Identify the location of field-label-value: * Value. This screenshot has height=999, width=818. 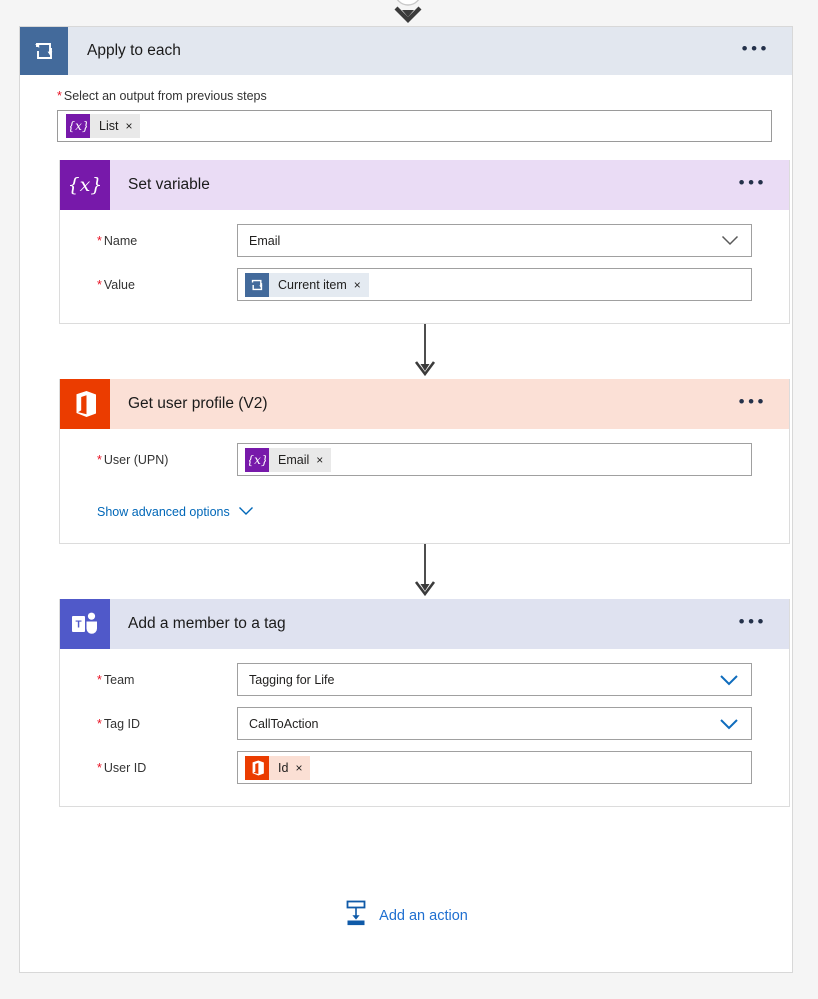
(157, 285).